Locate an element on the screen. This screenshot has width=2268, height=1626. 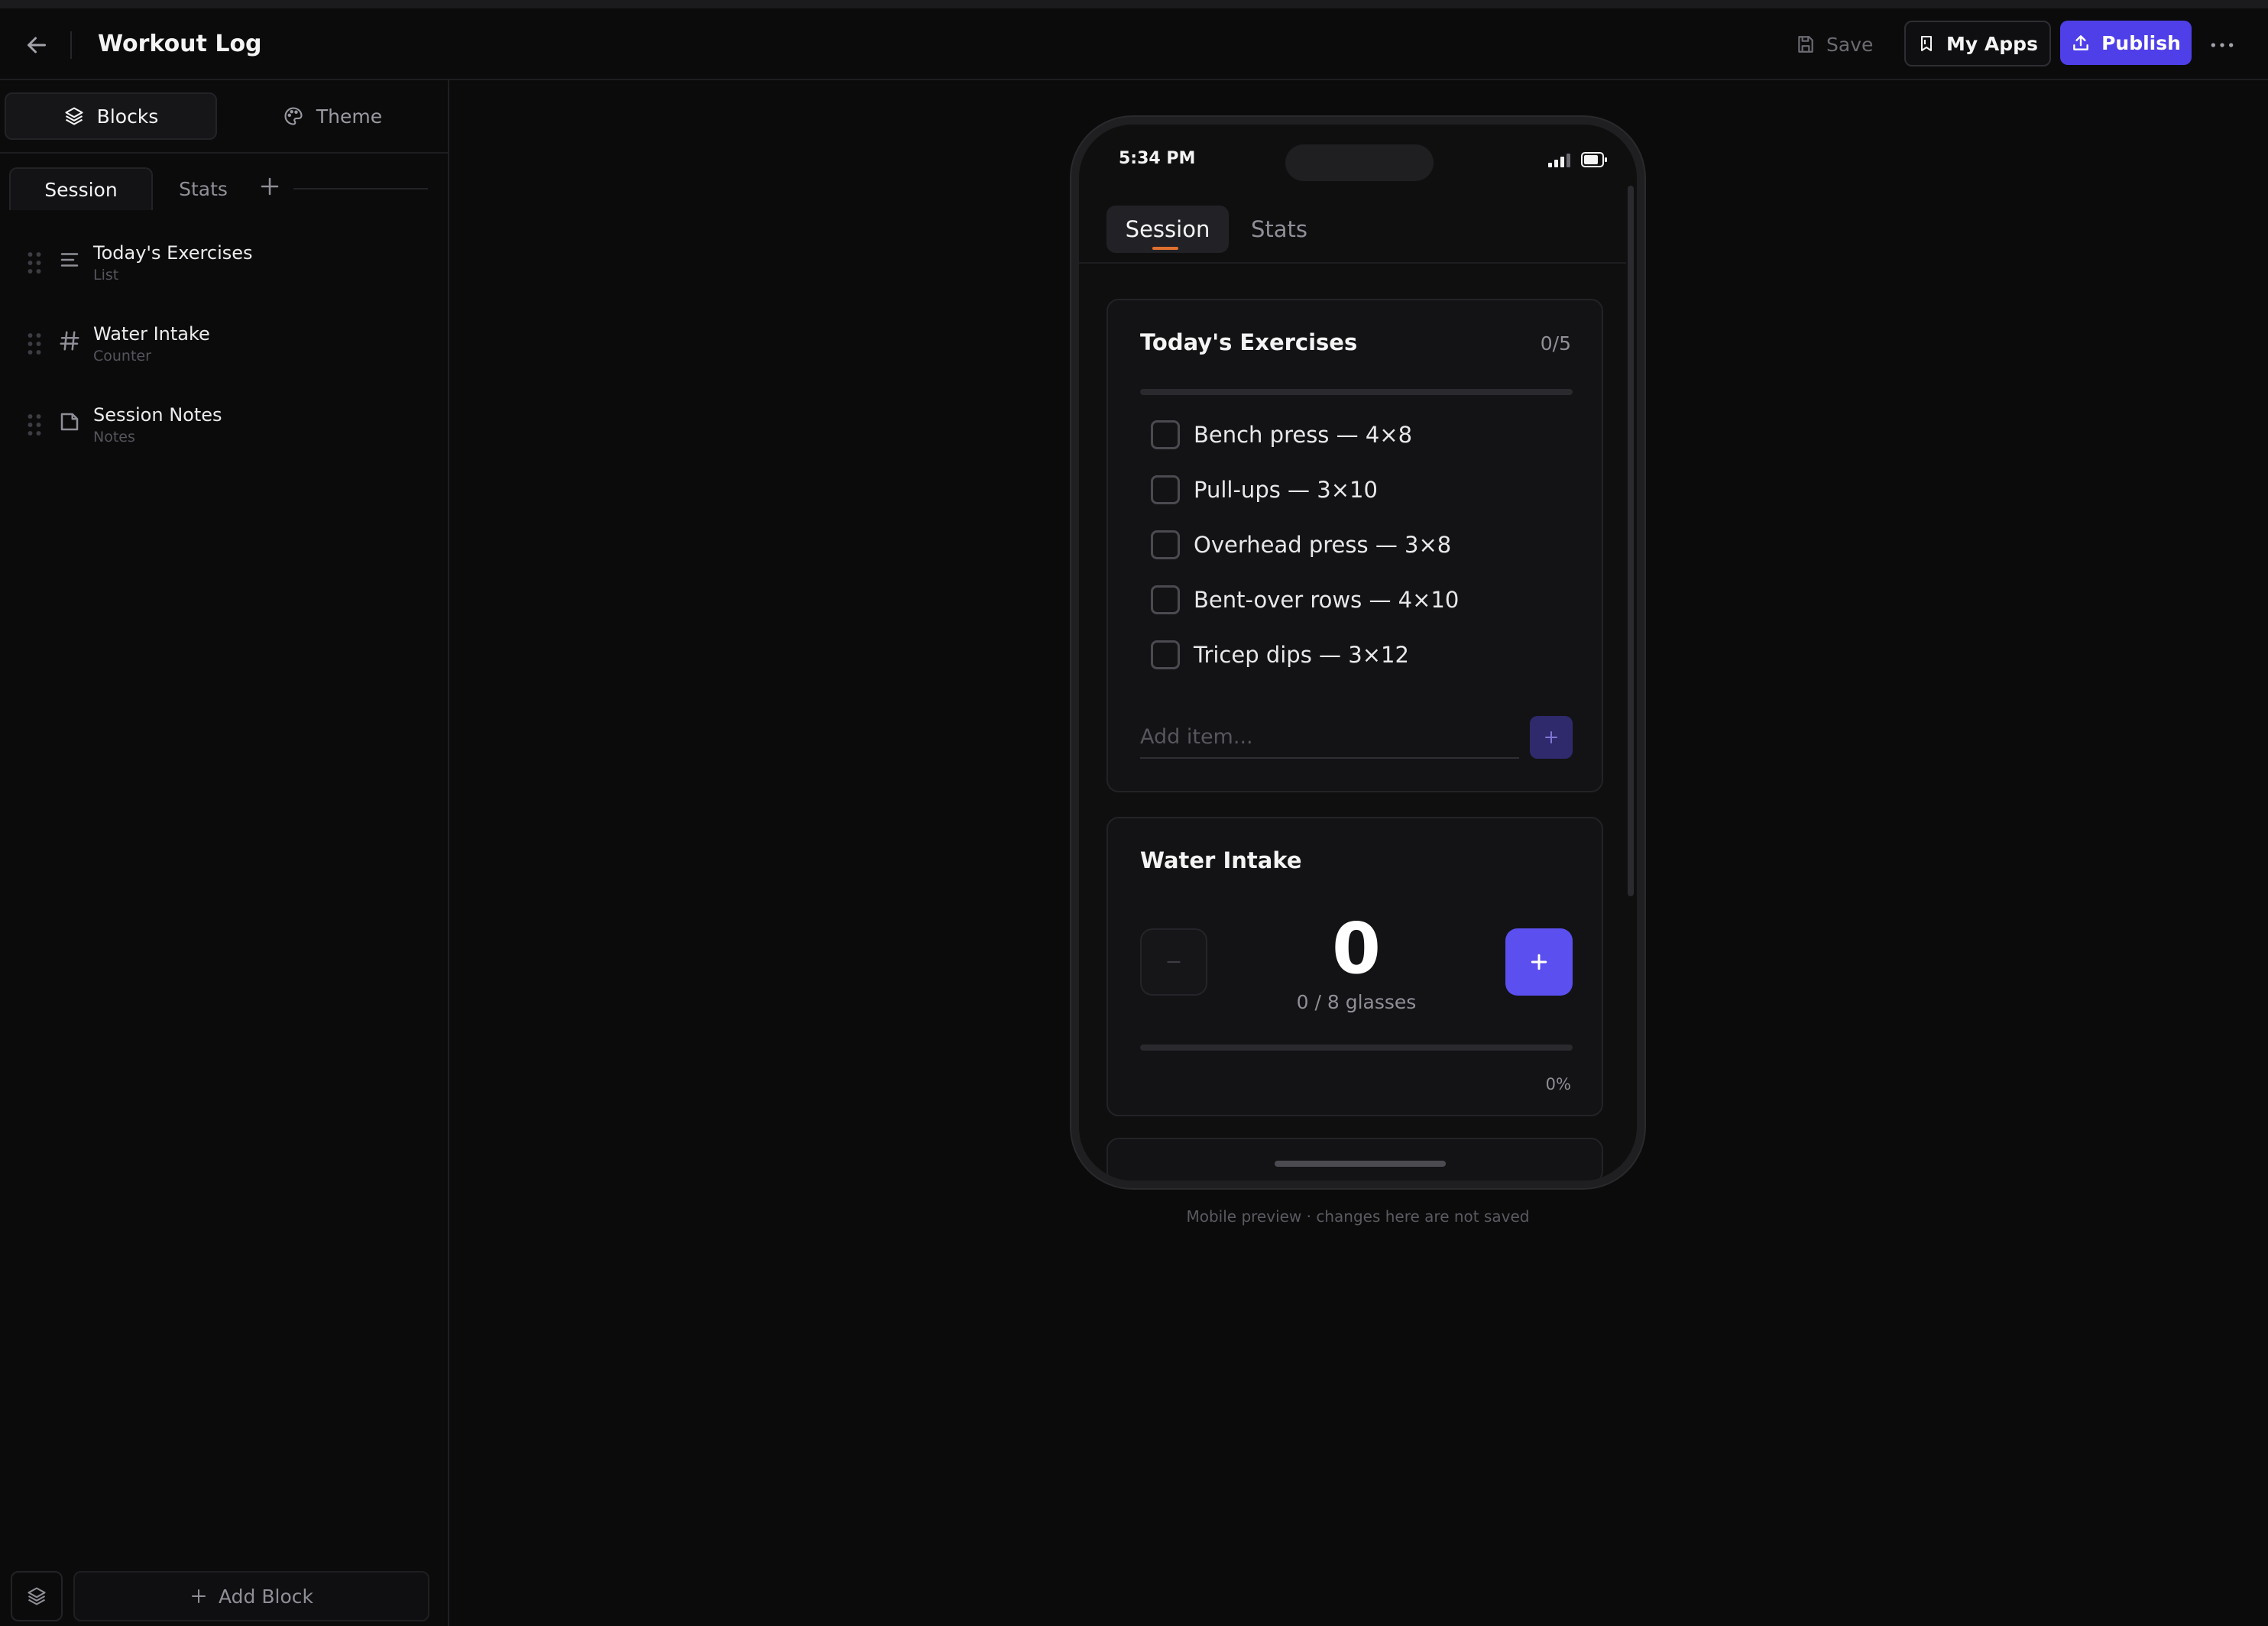
hash-icon is located at coordinates (70, 341).